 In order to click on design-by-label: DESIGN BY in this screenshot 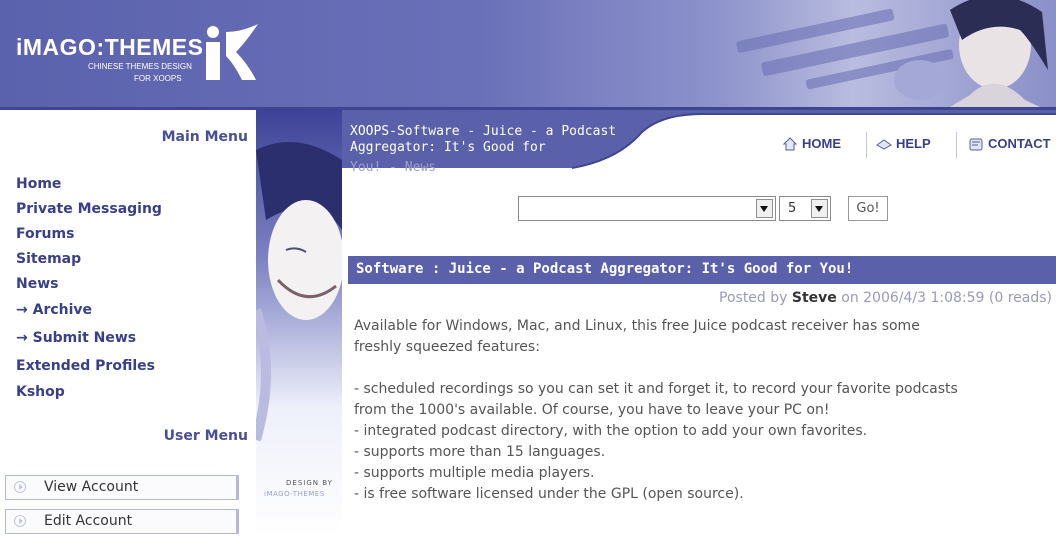, I will do `click(309, 483)`.